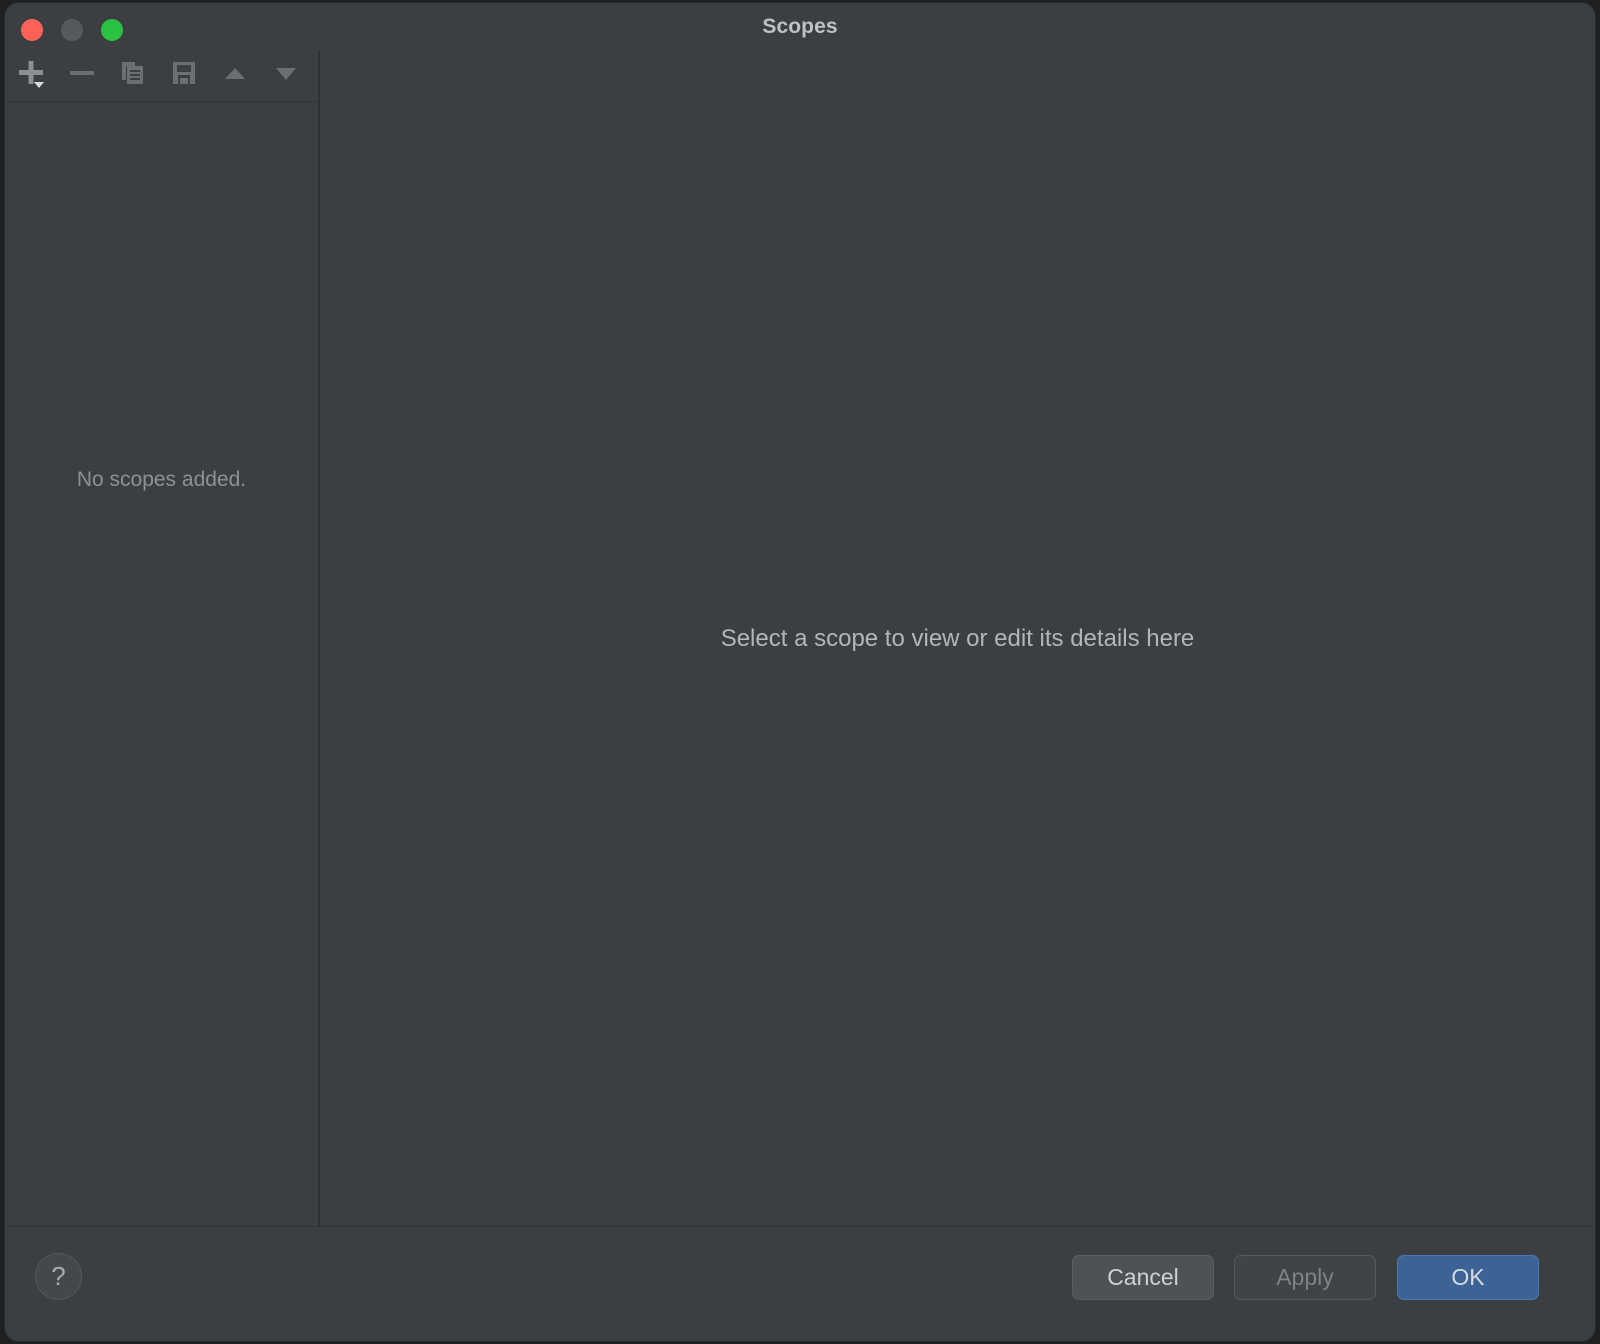  I want to click on scopes-empty-message: No scopes added., so click(161, 479).